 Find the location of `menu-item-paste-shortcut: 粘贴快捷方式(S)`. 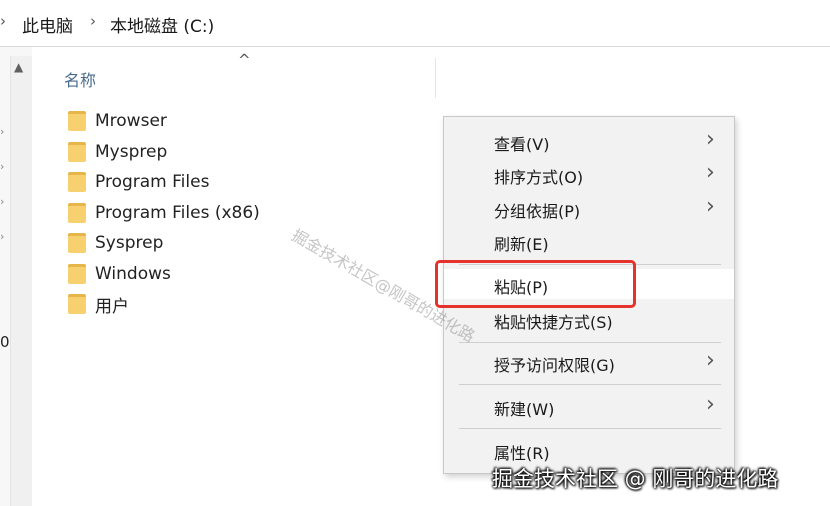

menu-item-paste-shortcut: 粘贴快捷方式(S) is located at coordinates (589, 319).